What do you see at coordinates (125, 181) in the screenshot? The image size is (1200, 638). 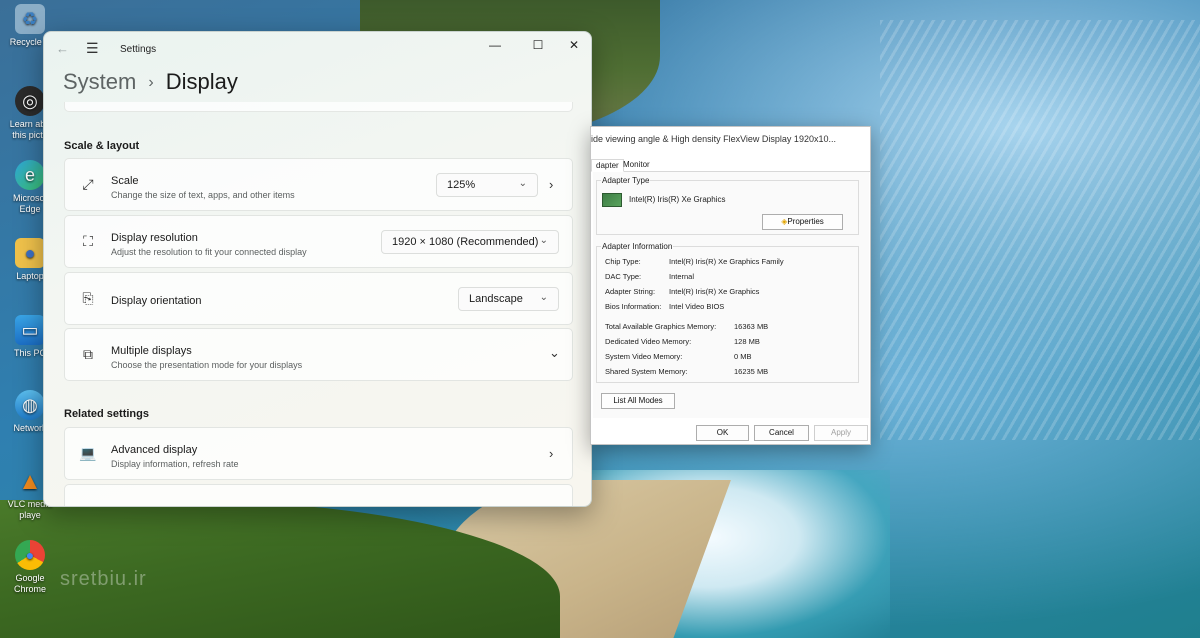 I see `scale-title: Scale` at bounding box center [125, 181].